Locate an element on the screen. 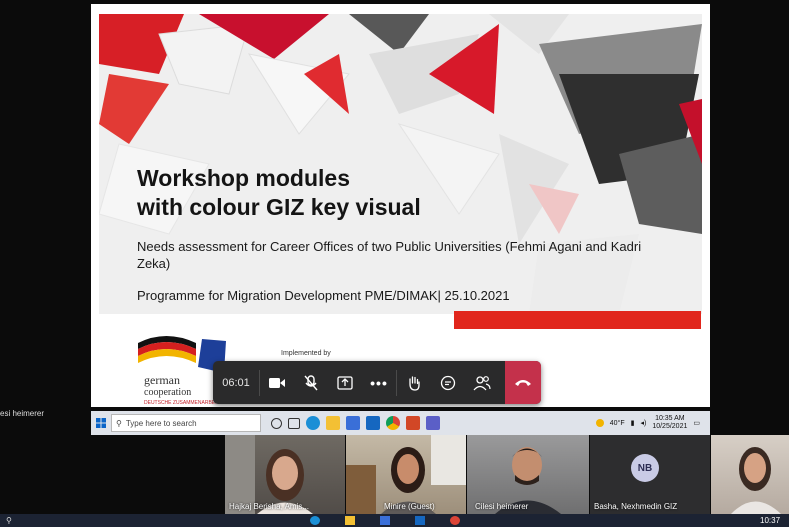 Image resolution: width=789 pixels, height=527 pixels. notification-icon: ▭ is located at coordinates (696, 423).